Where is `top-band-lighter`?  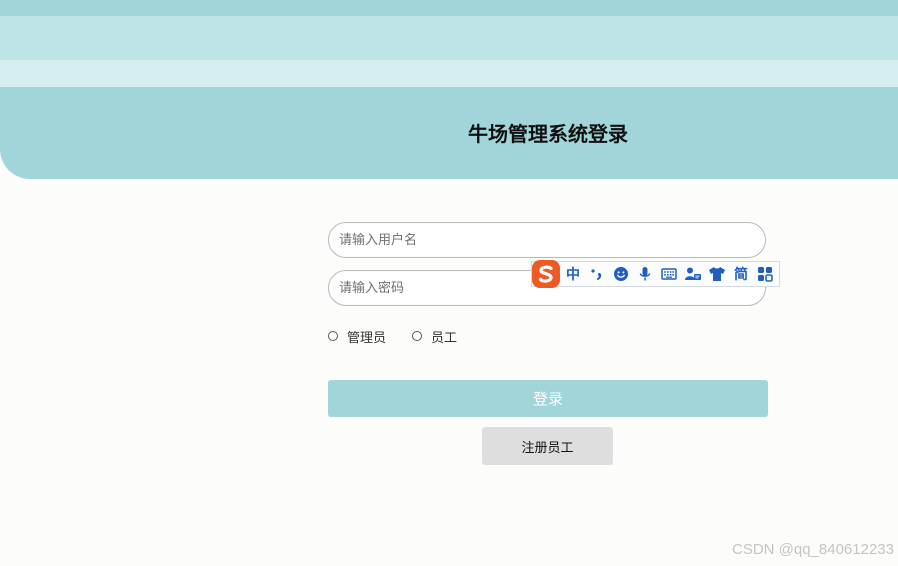 top-band-lighter is located at coordinates (449, 73).